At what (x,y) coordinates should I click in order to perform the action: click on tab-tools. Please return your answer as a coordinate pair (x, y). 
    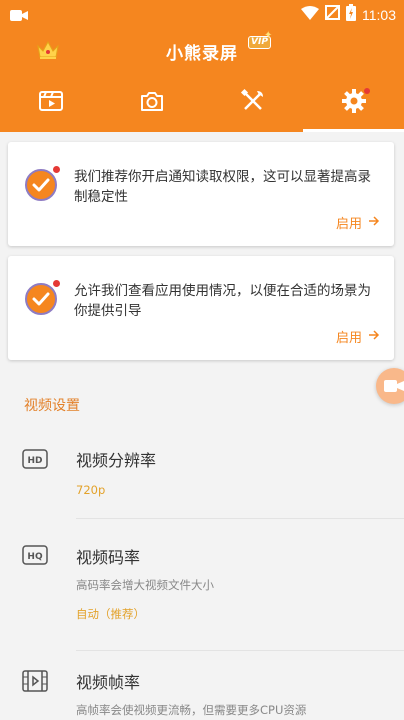
    Looking at the image, I should click on (252, 103).